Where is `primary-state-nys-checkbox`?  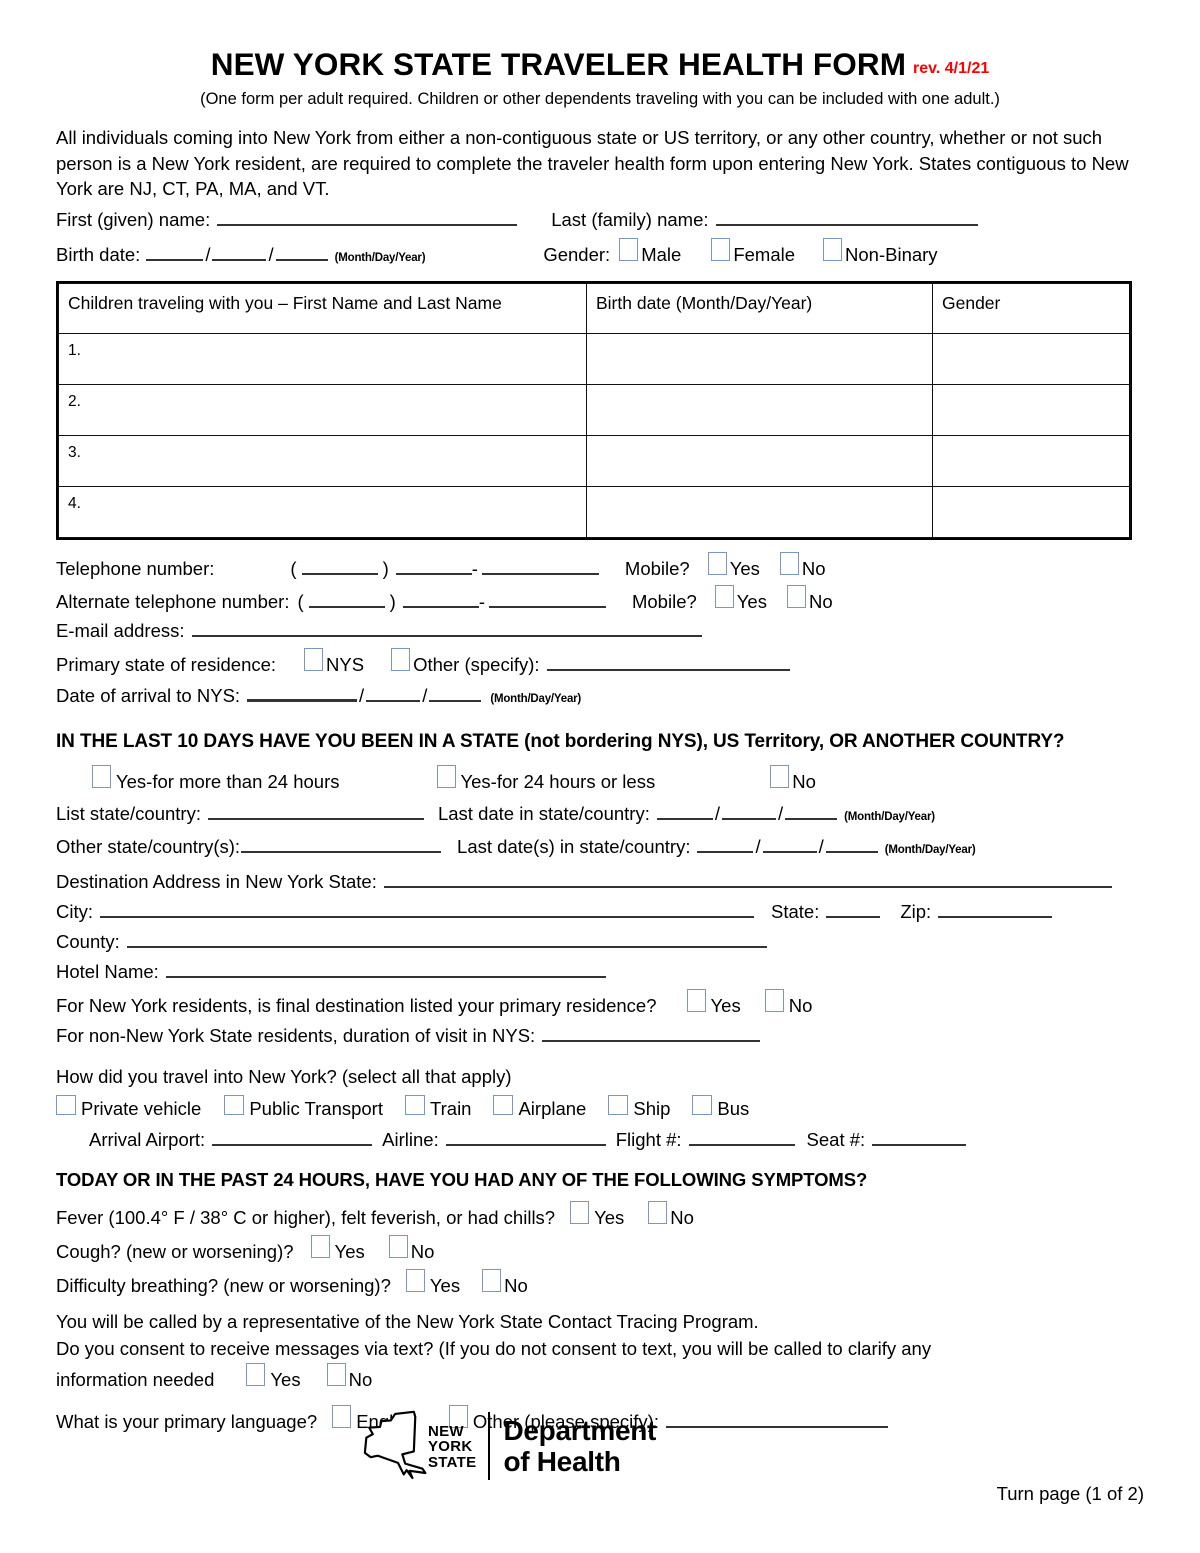
primary-state-nys-checkbox is located at coordinates (314, 659).